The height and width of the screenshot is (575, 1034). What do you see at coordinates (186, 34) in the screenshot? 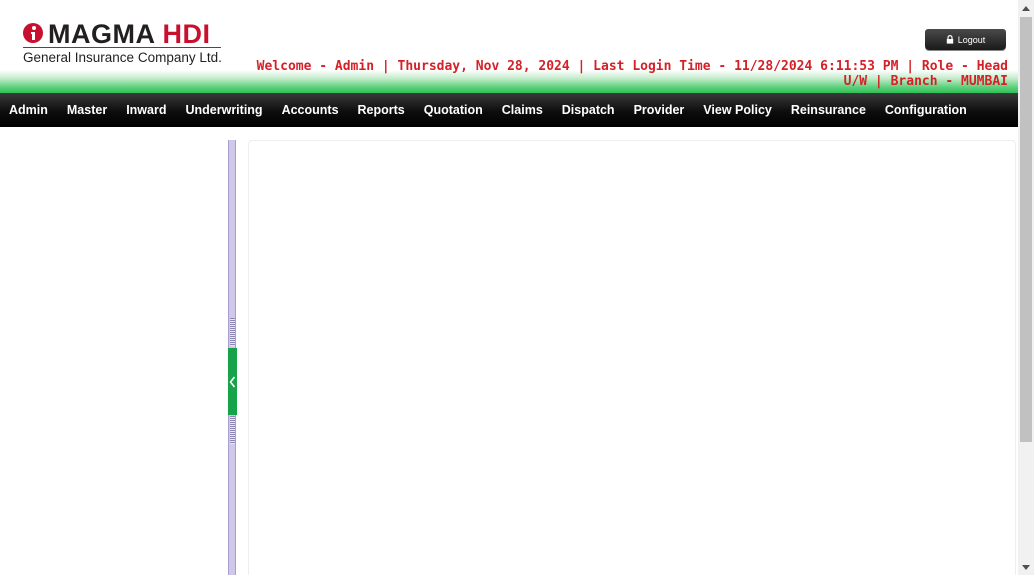
I see `logo-name-hdi: HDI` at bounding box center [186, 34].